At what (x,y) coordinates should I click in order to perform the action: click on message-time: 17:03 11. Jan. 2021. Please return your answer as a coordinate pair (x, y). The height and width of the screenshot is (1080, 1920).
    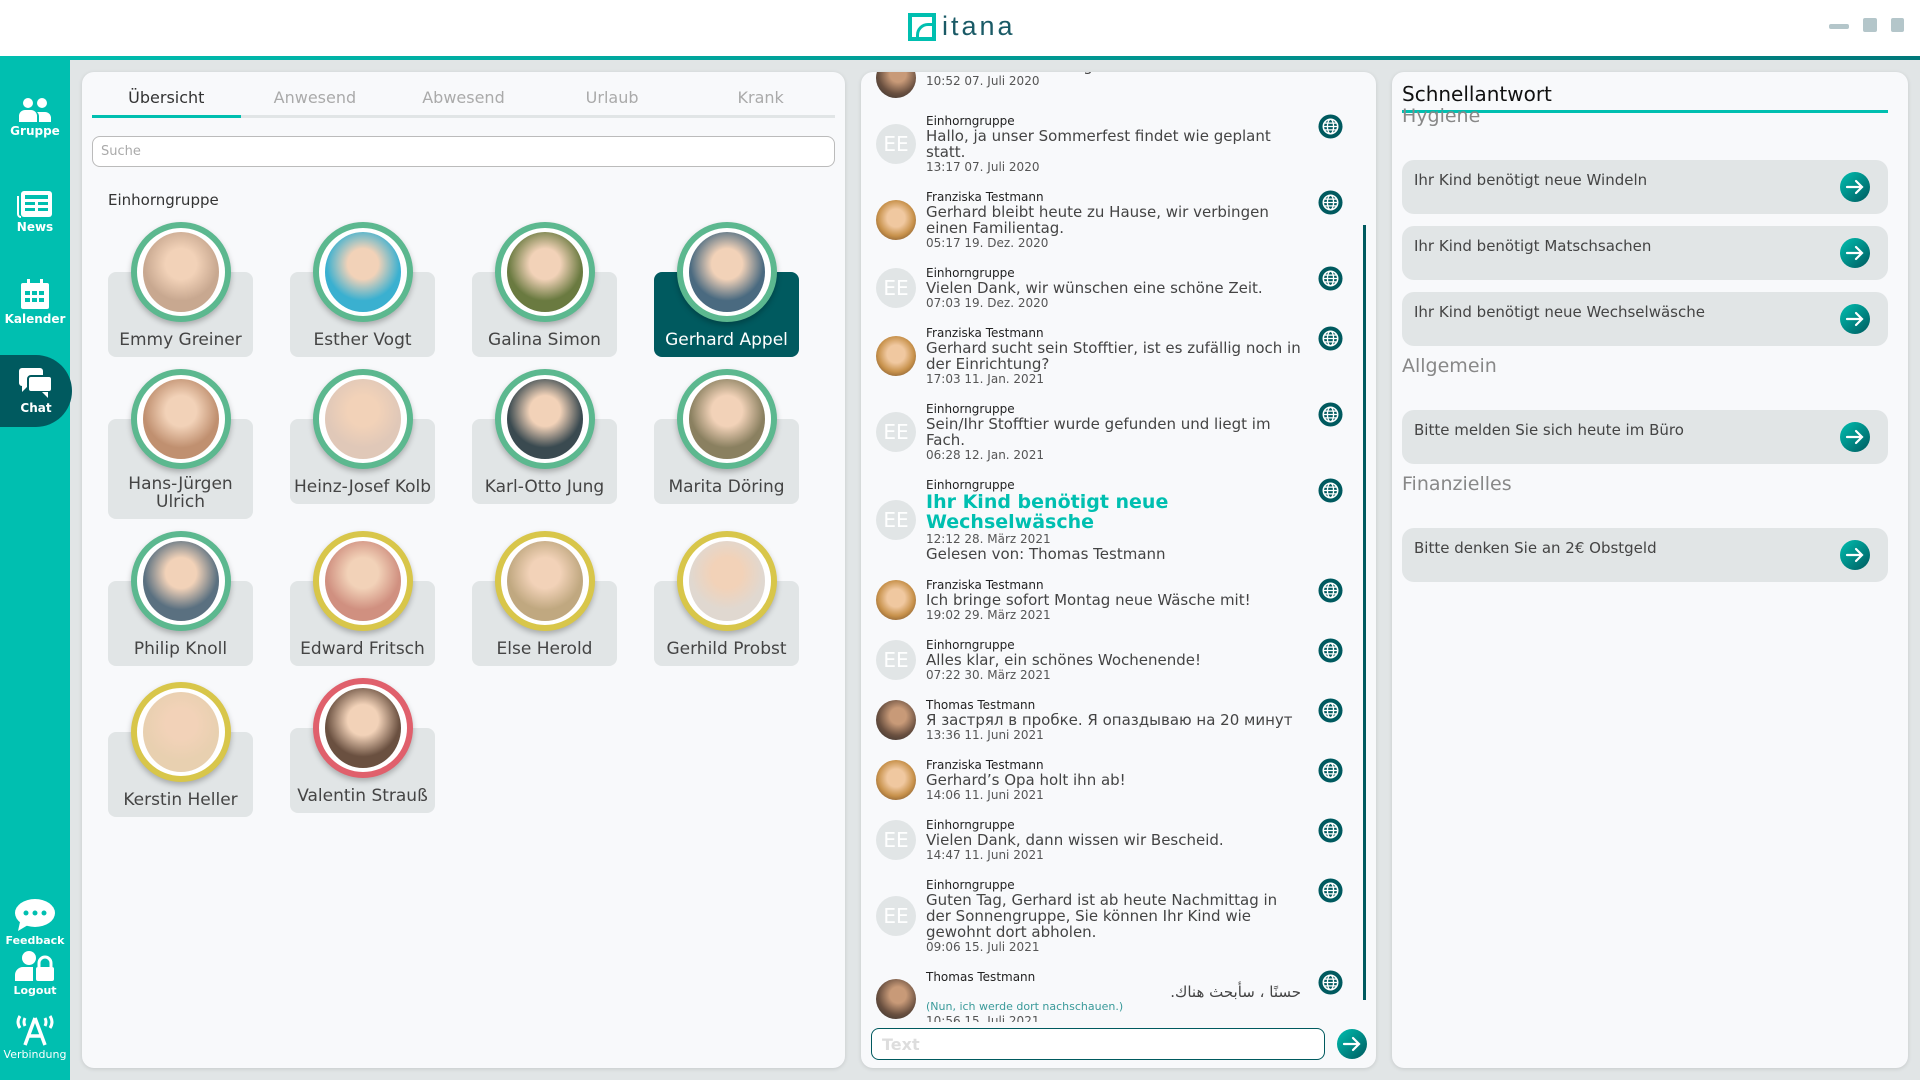
    Looking at the image, I should click on (985, 379).